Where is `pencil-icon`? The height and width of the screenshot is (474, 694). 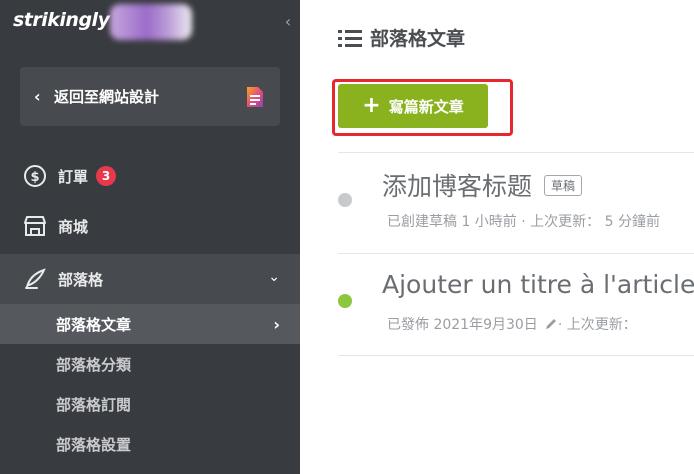
pencil-icon is located at coordinates (551, 324).